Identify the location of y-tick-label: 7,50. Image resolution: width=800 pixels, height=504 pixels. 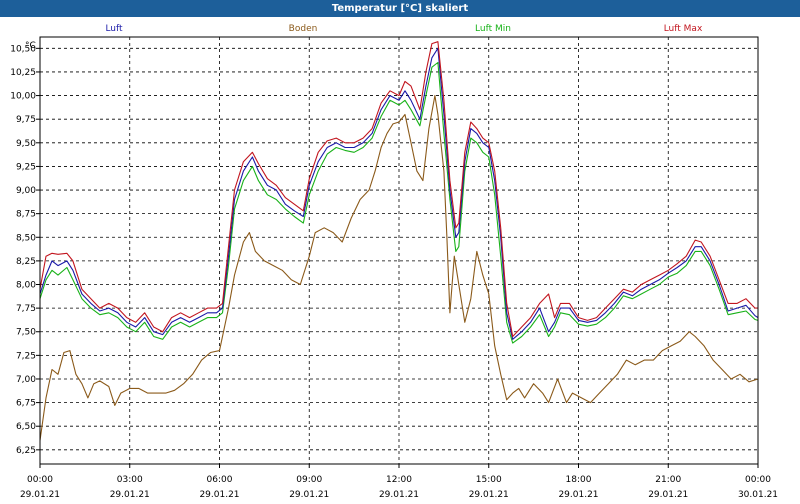
(26, 333).